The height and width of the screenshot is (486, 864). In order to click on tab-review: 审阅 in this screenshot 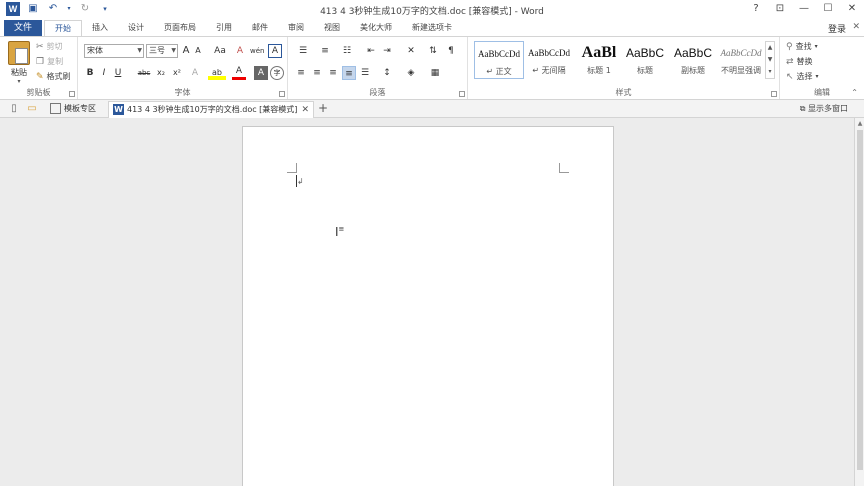, I will do `click(296, 28)`.